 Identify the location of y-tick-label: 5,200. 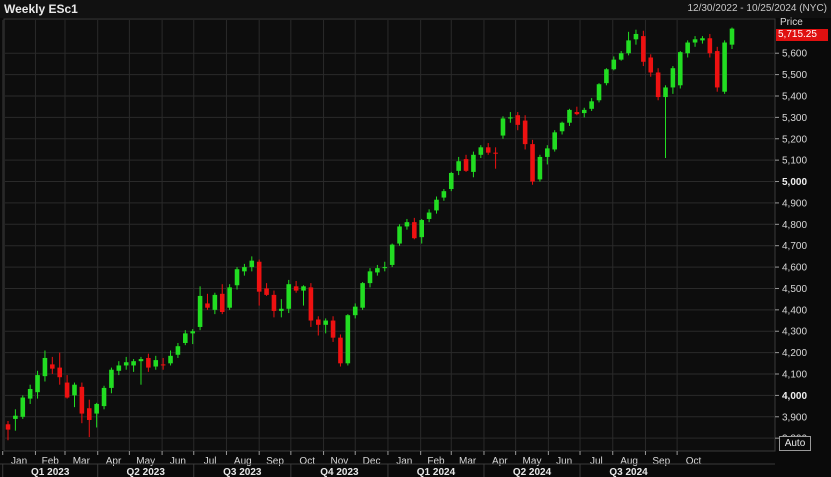
(794, 139).